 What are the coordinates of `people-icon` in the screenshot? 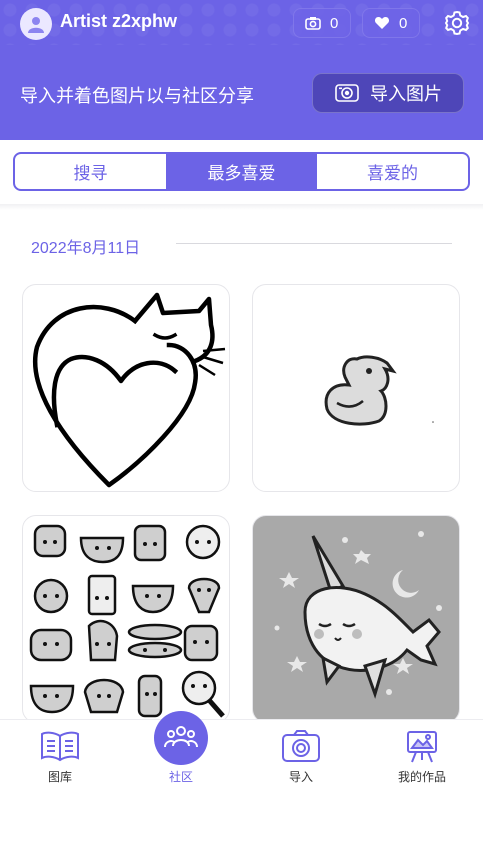 It's located at (181, 737).